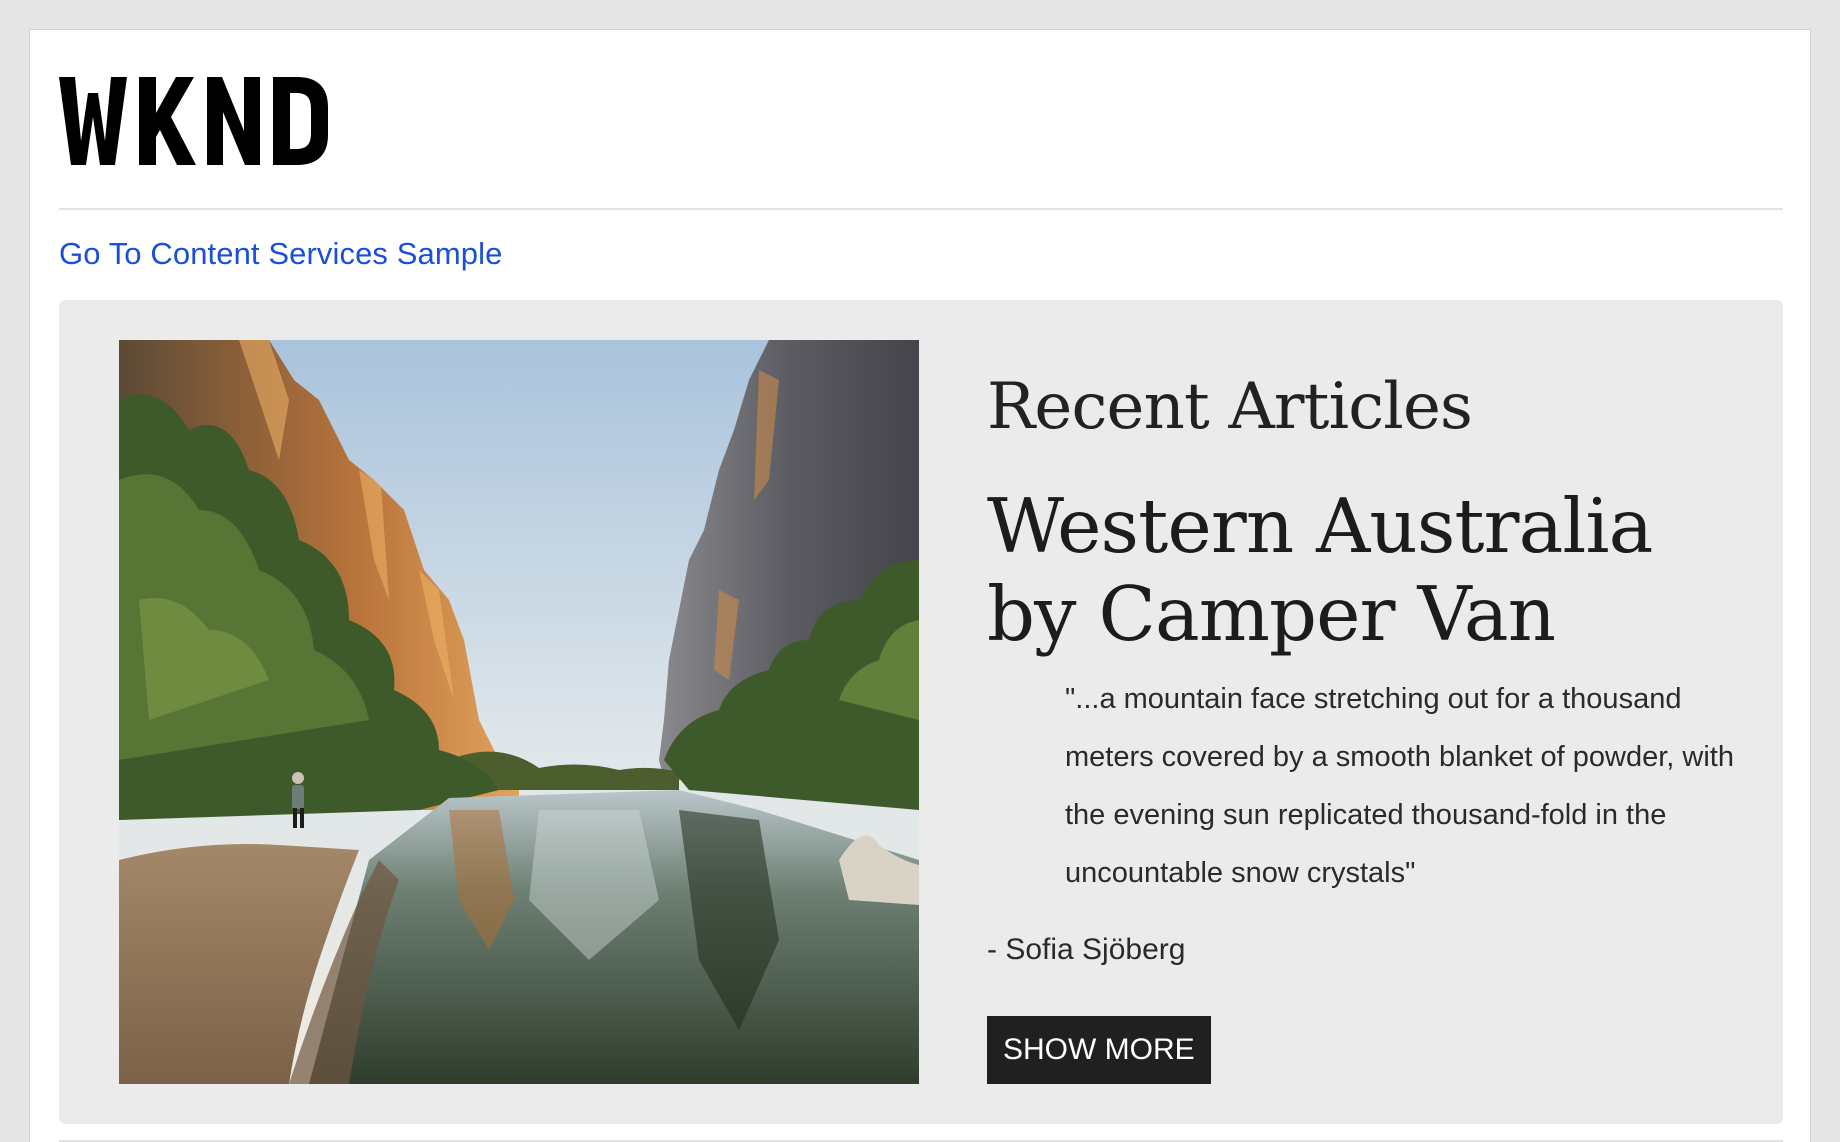 This screenshot has width=1840, height=1142. Describe the element at coordinates (1086, 949) in the screenshot. I see `article-author: - Sofia Sjöberg` at that location.